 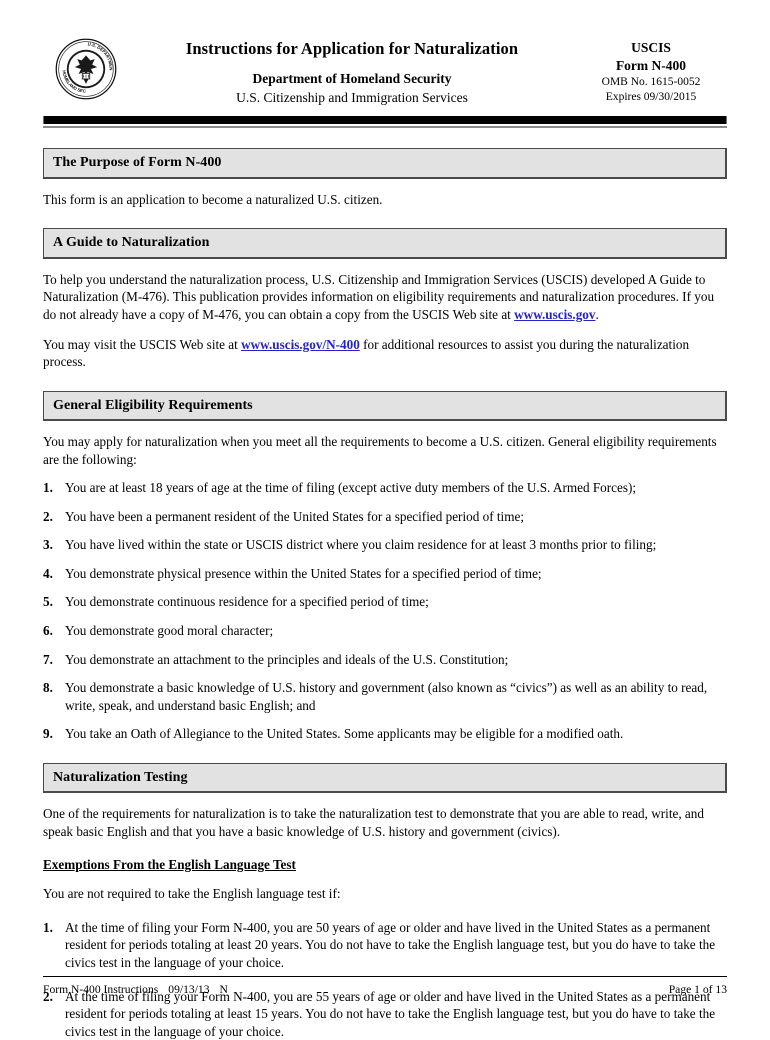 I want to click on header-divider, so click(x=385, y=122).